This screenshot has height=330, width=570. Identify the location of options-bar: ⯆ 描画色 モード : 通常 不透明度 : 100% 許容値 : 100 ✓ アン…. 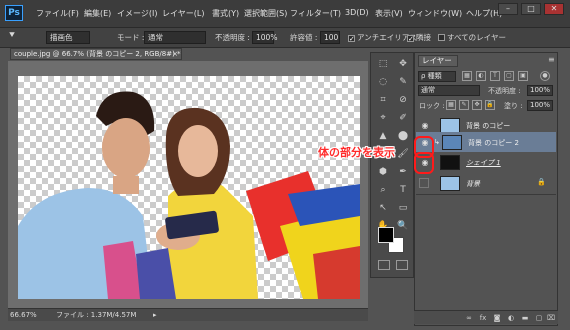
(285, 38).